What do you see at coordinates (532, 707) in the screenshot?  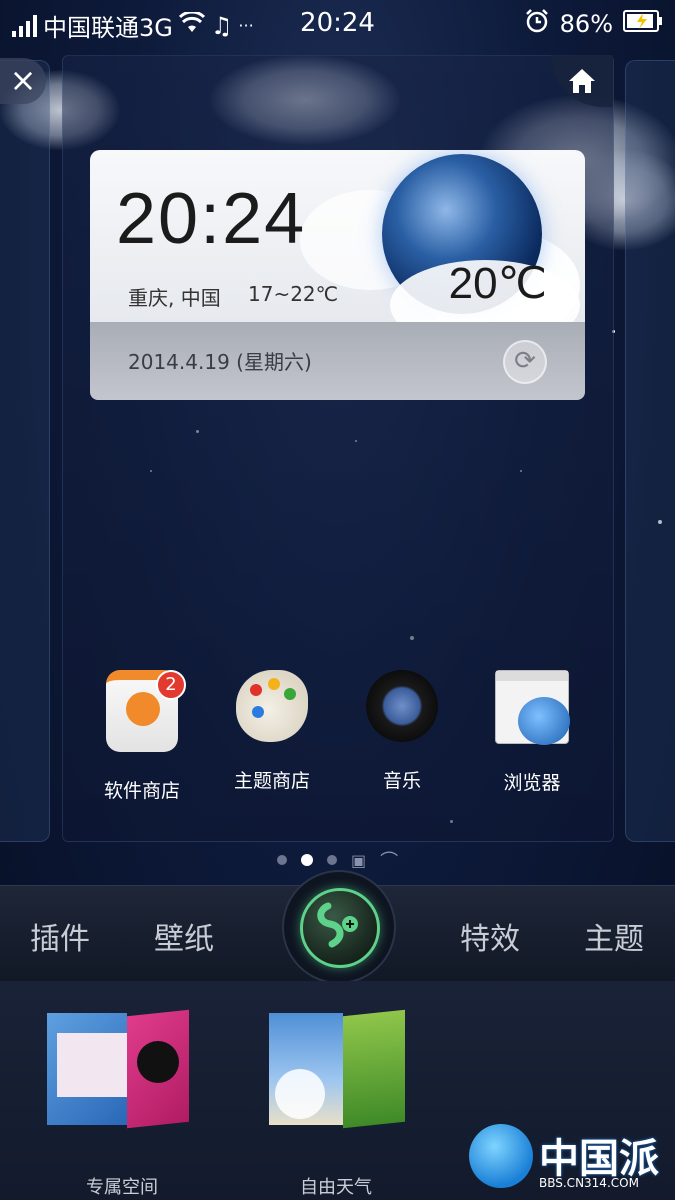 I see `browser-icon` at bounding box center [532, 707].